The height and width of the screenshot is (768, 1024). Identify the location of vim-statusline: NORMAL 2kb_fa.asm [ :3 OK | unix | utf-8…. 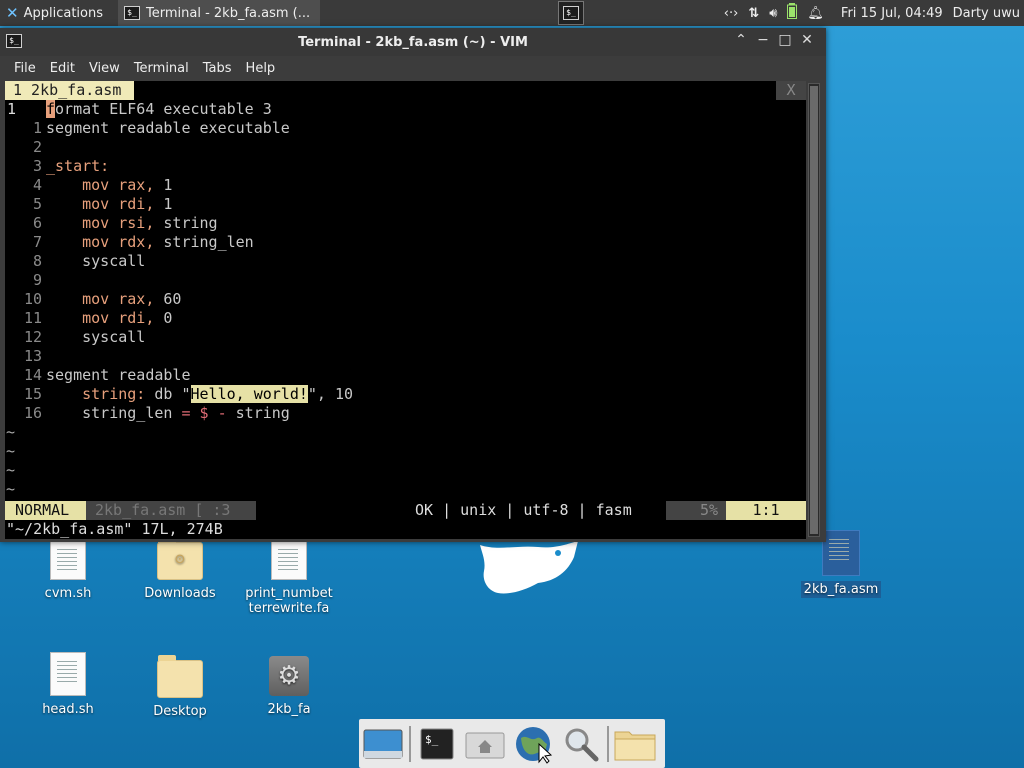
(405, 510).